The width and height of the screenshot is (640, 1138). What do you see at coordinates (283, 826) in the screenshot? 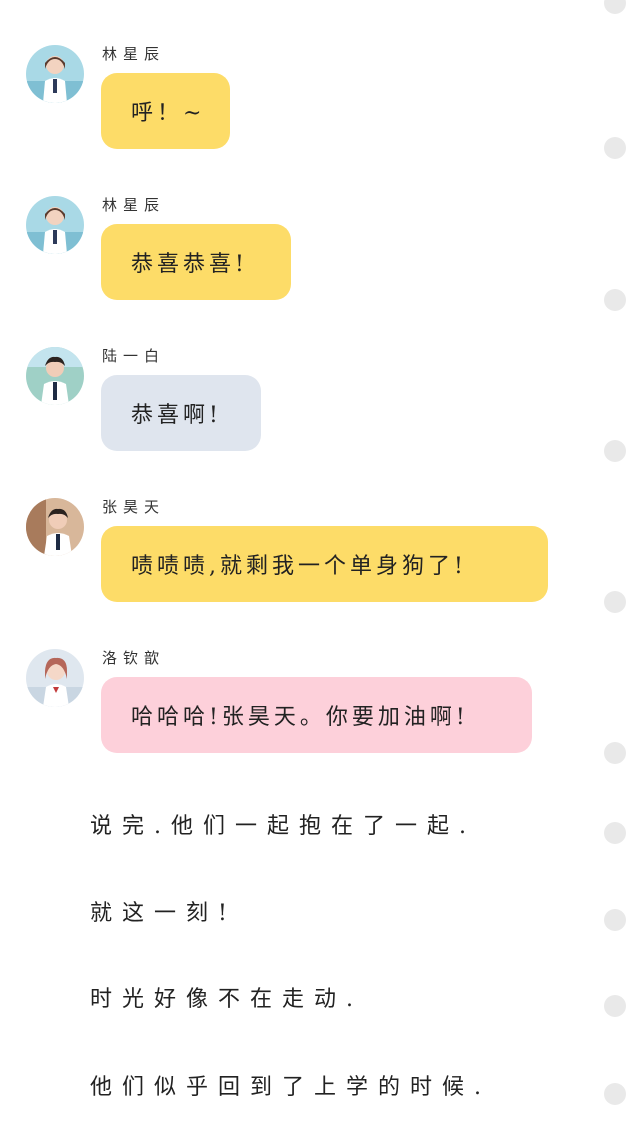
I see `narration-text: 说完.他们一起抱在了一起.` at bounding box center [283, 826].